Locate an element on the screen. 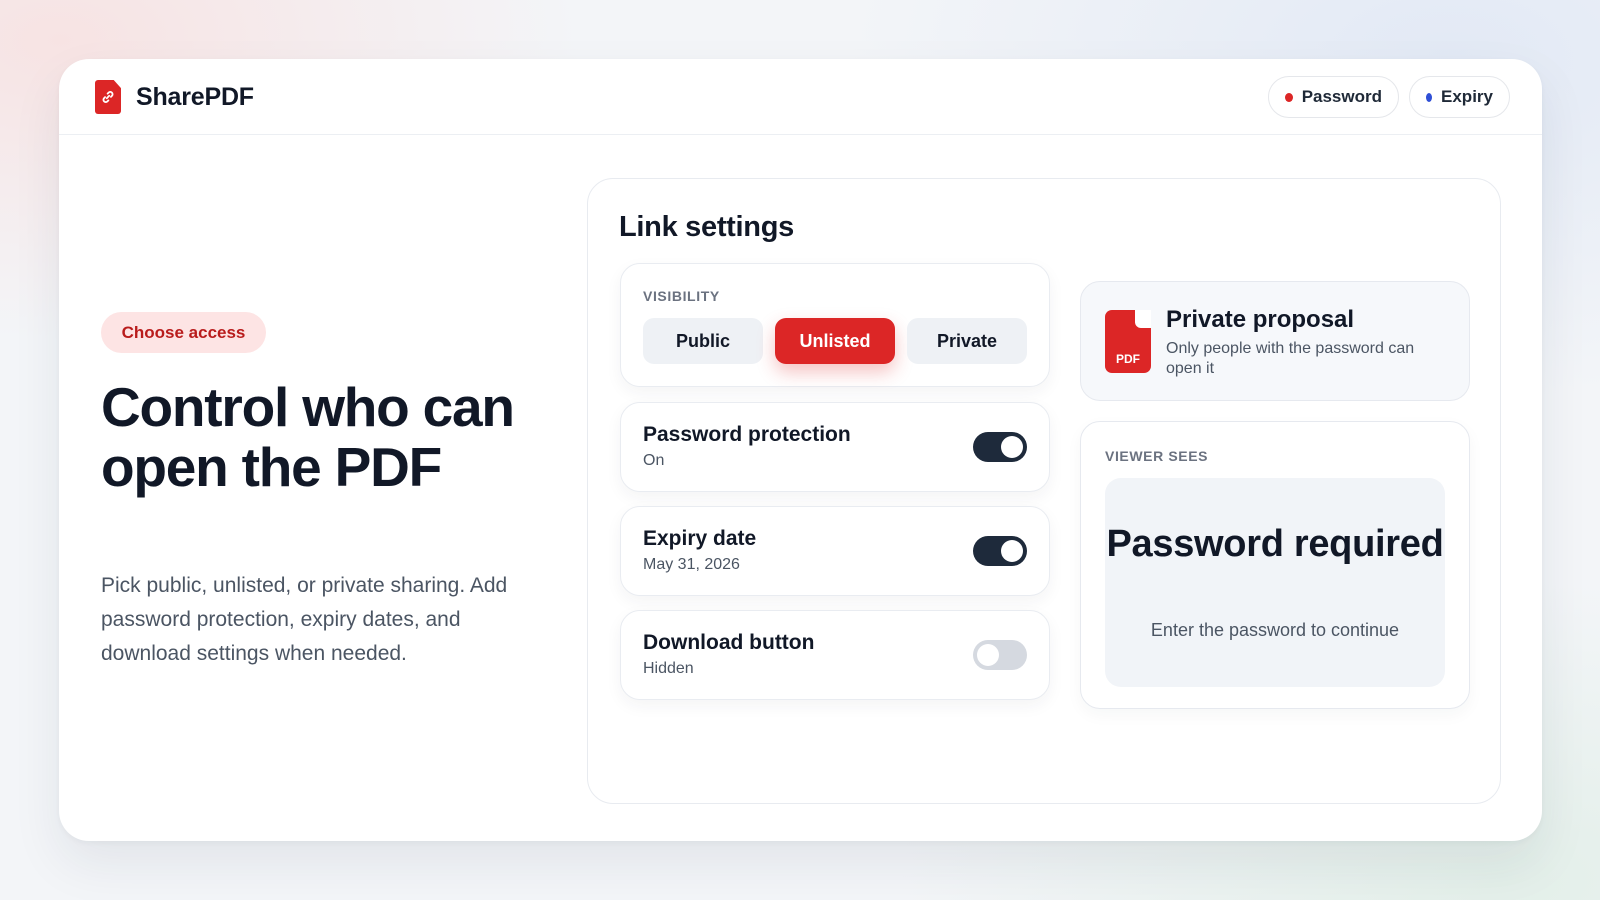 The height and width of the screenshot is (900, 1600). password-protection-status: On is located at coordinates (654, 460).